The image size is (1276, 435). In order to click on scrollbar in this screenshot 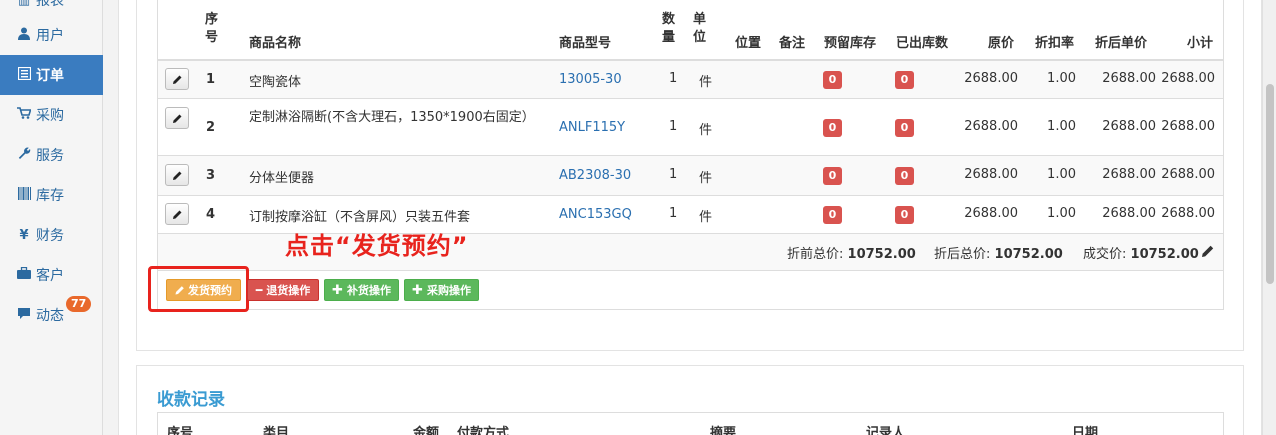, I will do `click(1269, 217)`.